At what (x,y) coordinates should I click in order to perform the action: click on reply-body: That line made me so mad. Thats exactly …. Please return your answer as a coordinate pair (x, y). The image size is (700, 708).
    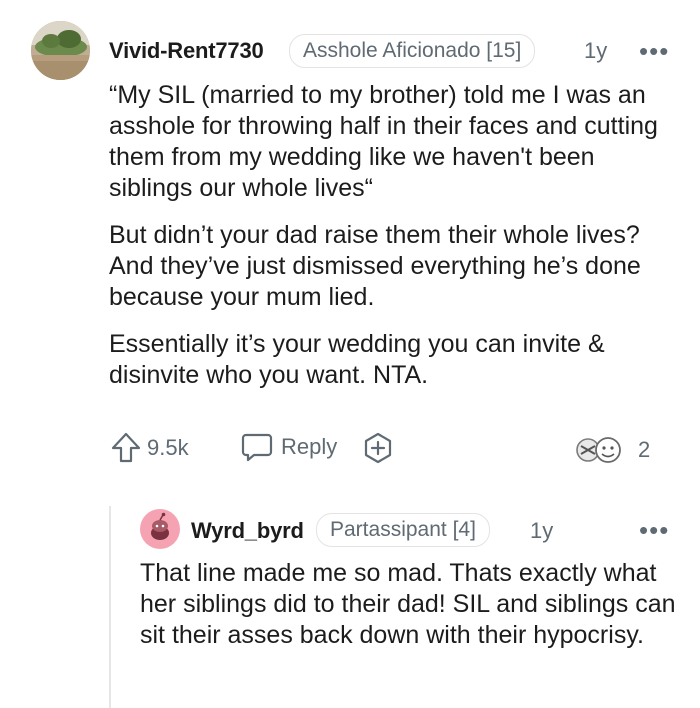
    Looking at the image, I should click on (408, 604).